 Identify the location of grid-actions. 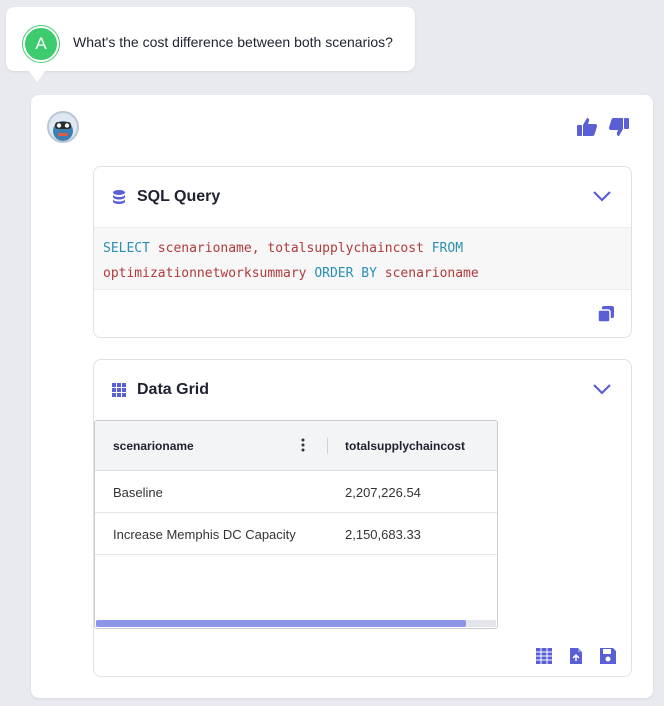
(576, 656).